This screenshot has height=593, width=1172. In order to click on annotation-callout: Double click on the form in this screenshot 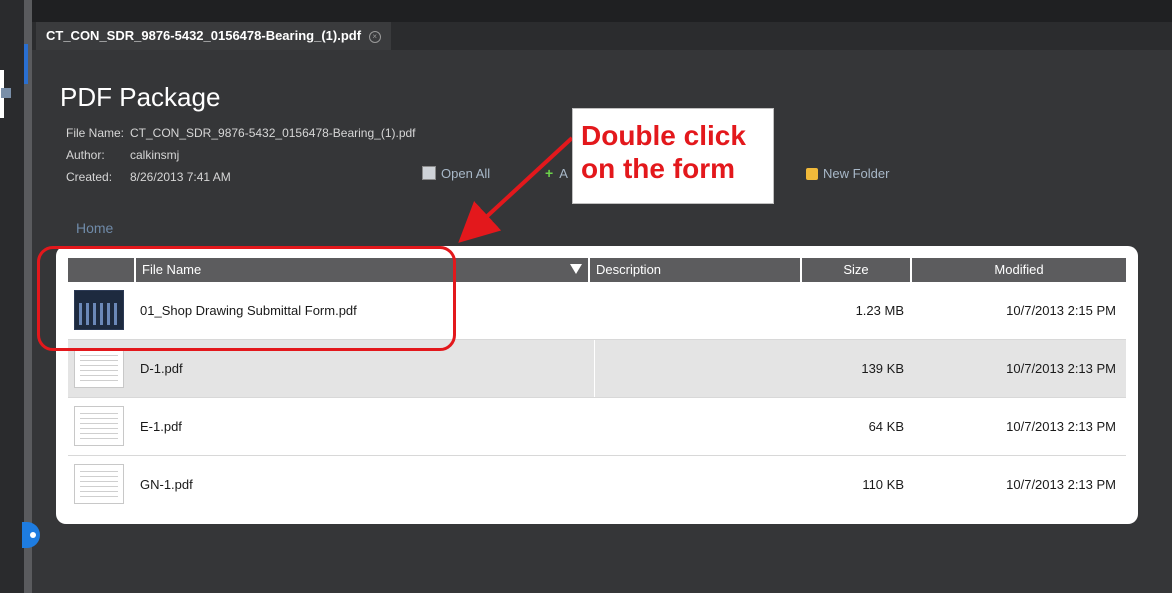, I will do `click(673, 156)`.